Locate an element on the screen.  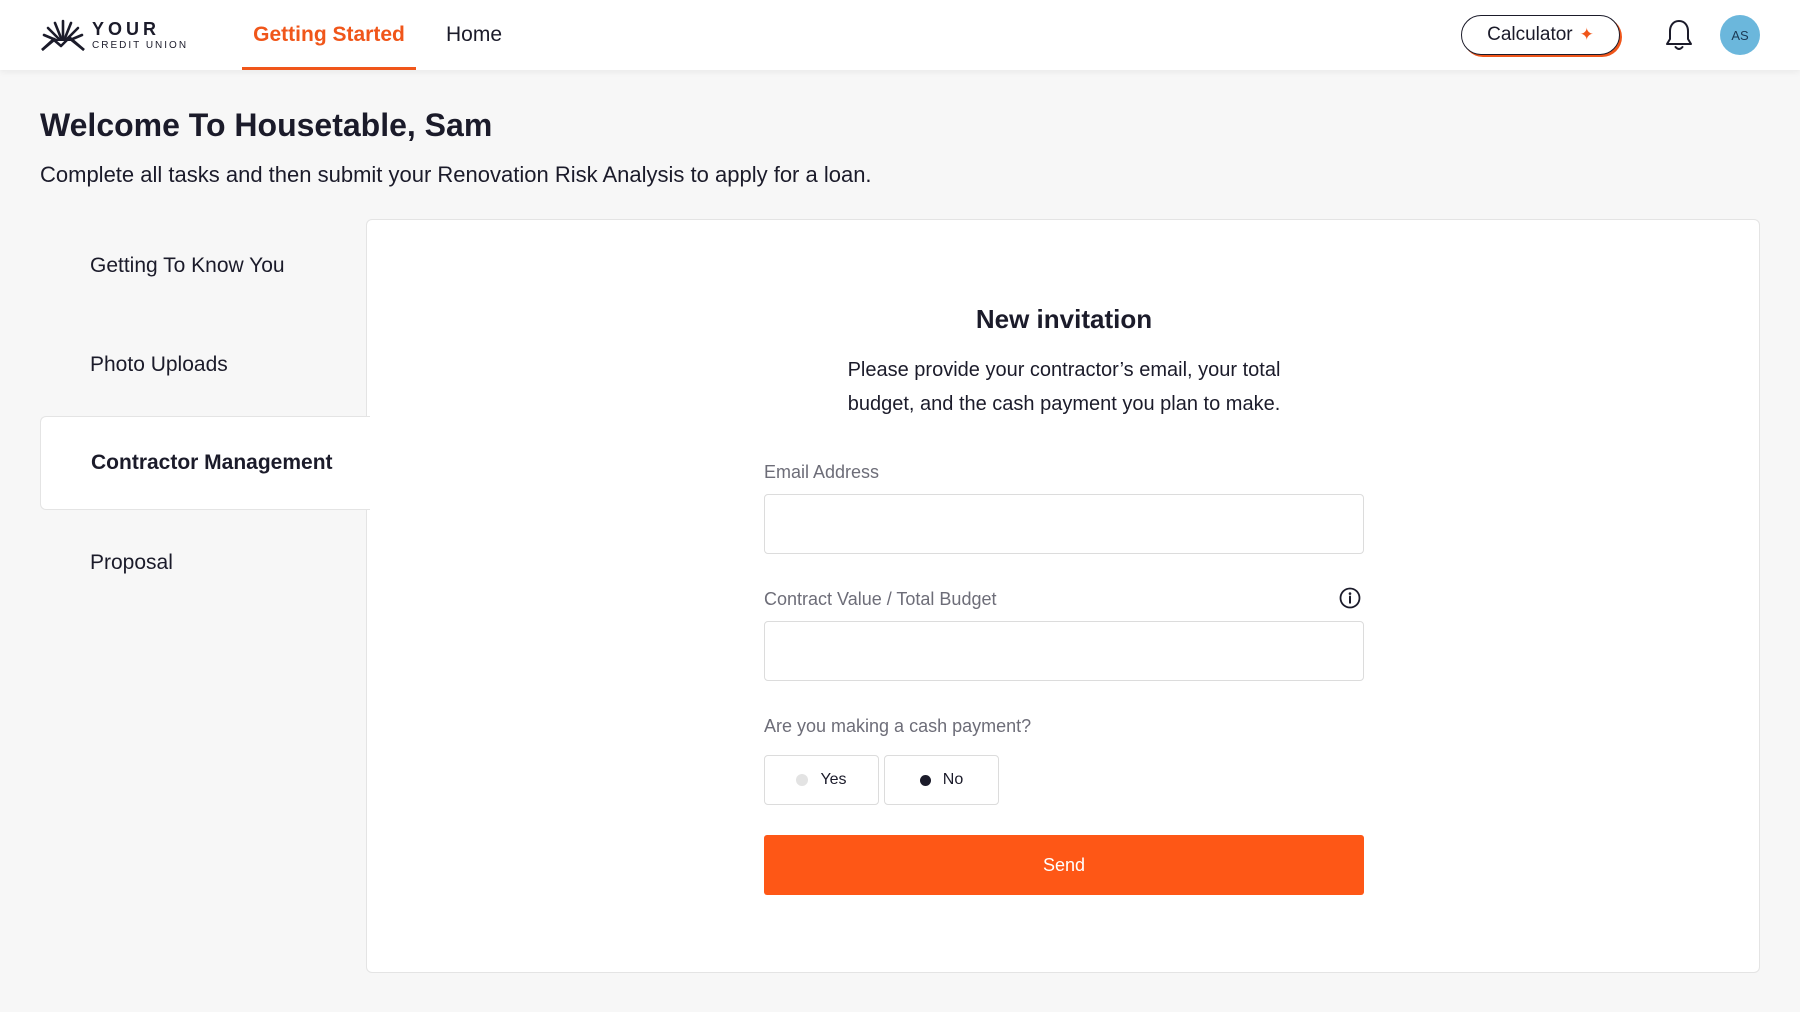
sidebar-item-label: Proposal is located at coordinates (131, 562).